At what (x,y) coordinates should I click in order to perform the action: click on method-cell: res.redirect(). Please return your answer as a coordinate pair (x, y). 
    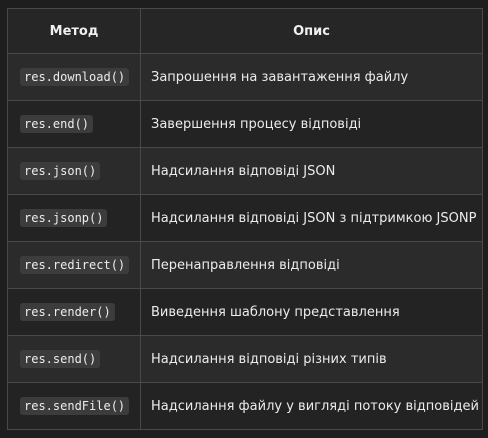
    Looking at the image, I should click on (74, 265).